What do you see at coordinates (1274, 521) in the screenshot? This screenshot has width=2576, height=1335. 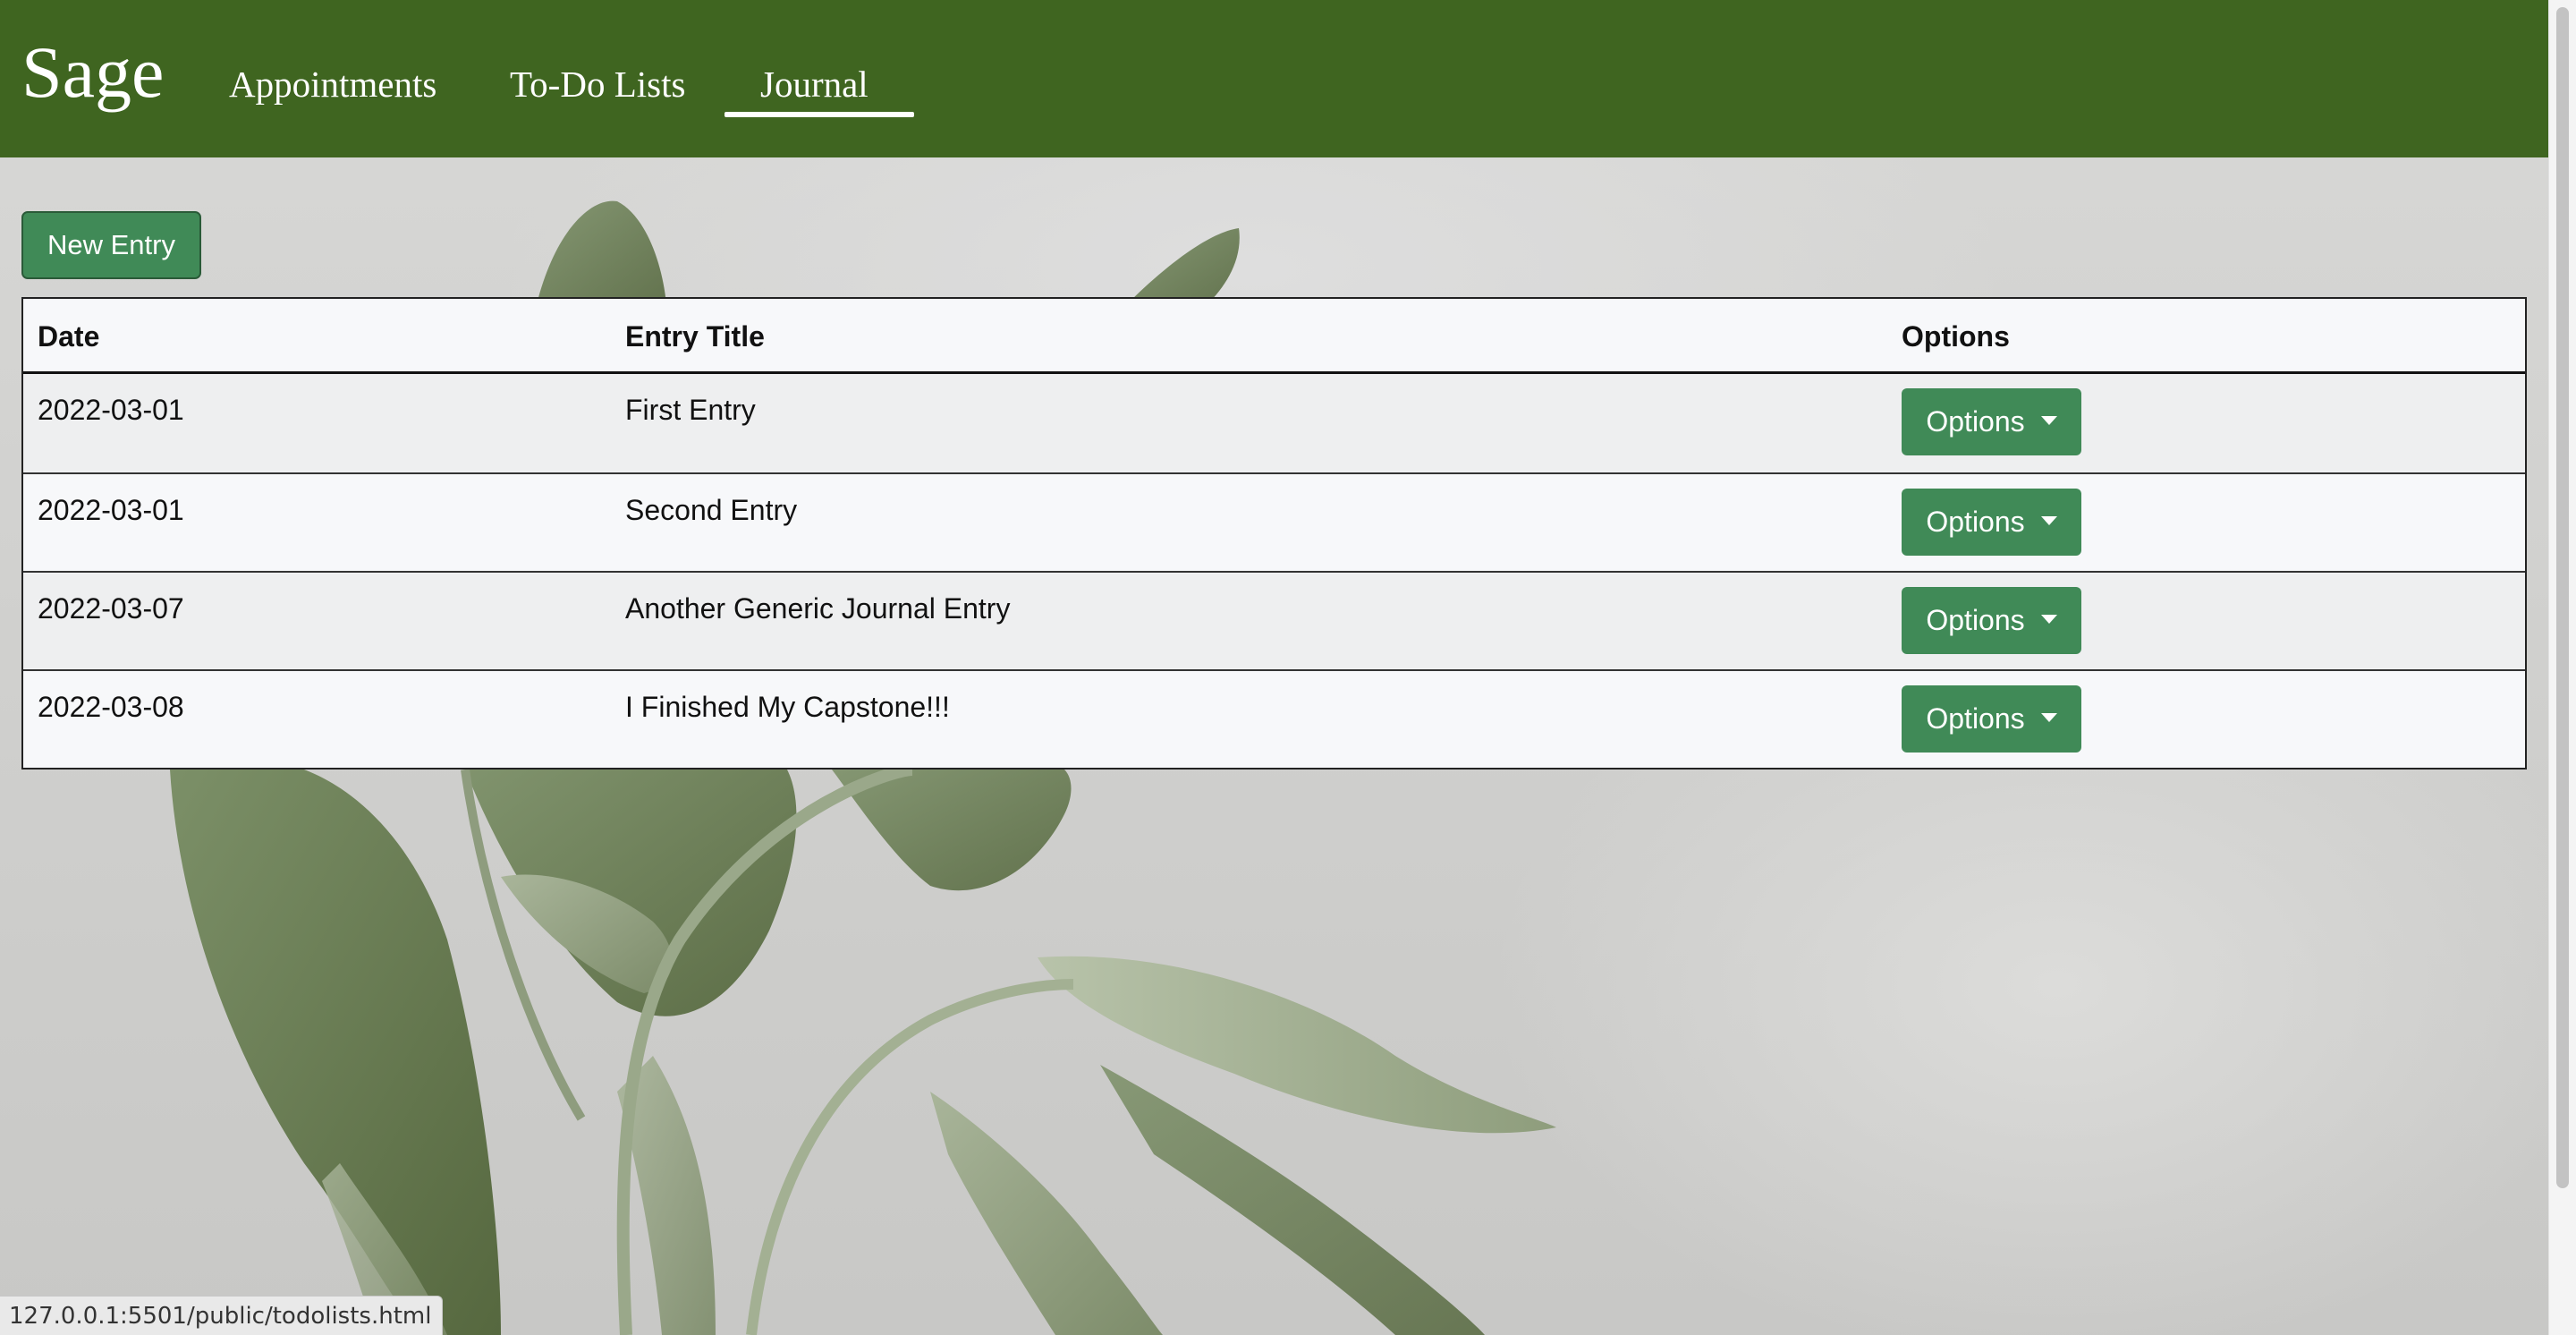 I see `table-row: 2022-03-01 Second Entry Options` at bounding box center [1274, 521].